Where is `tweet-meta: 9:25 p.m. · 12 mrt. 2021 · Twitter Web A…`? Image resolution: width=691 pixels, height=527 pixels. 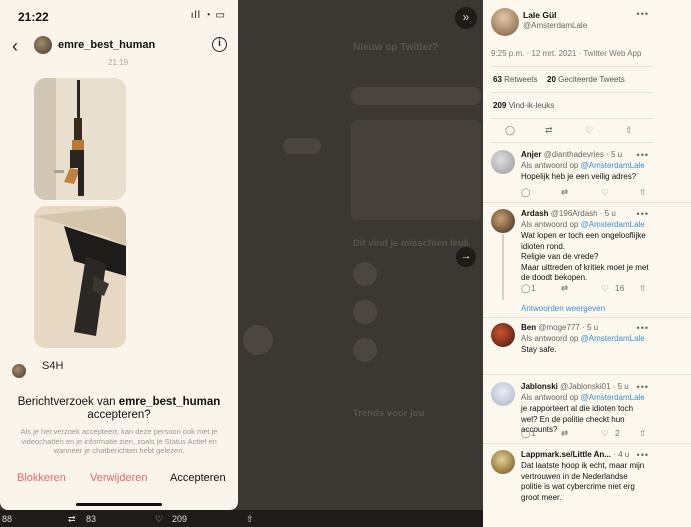 tweet-meta: 9:25 p.m. · 12 mrt. 2021 · Twitter Web A… is located at coordinates (566, 53).